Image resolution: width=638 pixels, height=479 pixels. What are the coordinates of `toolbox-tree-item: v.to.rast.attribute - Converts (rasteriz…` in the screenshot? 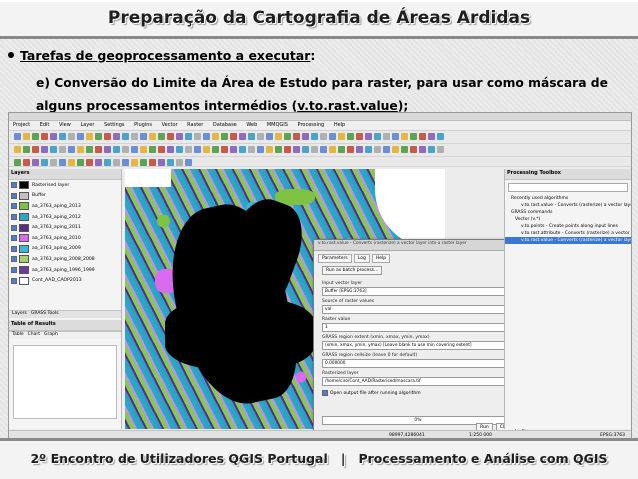 It's located at (568, 233).